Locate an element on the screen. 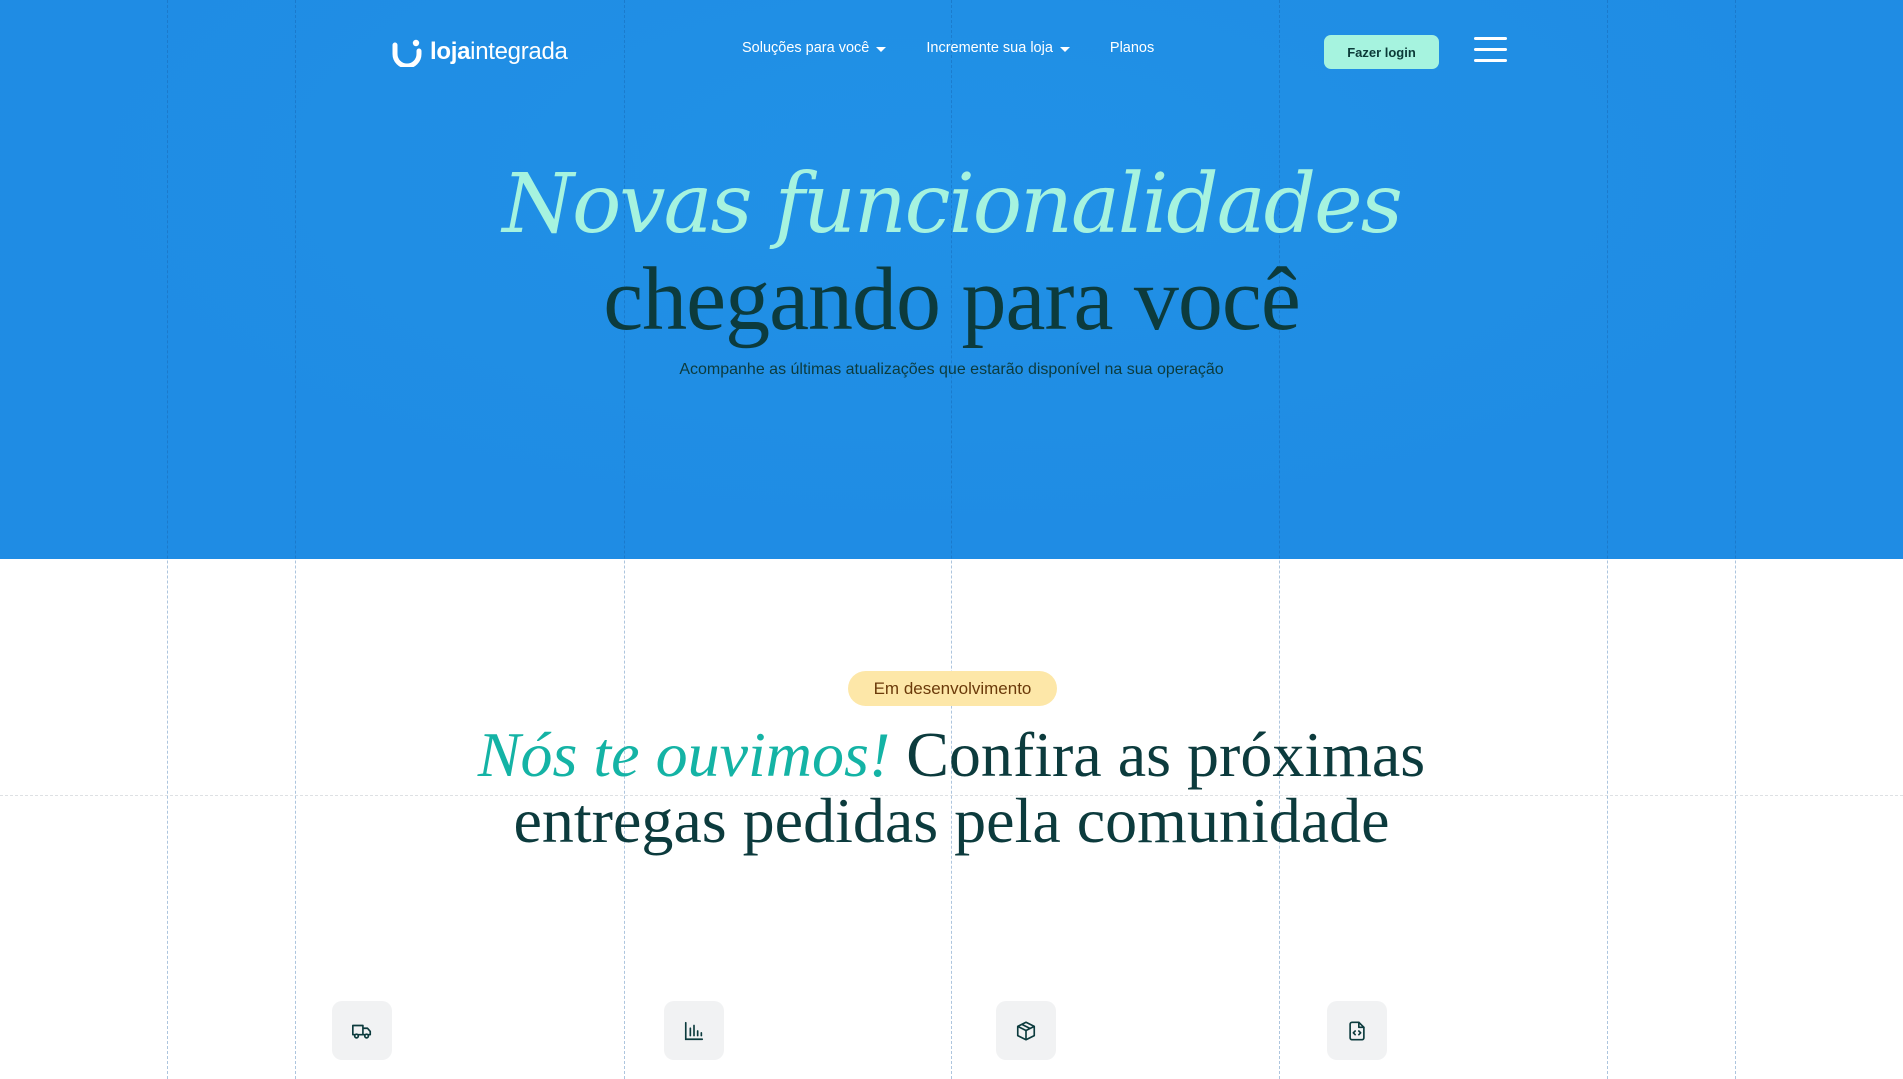 This screenshot has height=1079, width=1903. nav-item-solucoes: Soluções para você is located at coordinates (814, 48).